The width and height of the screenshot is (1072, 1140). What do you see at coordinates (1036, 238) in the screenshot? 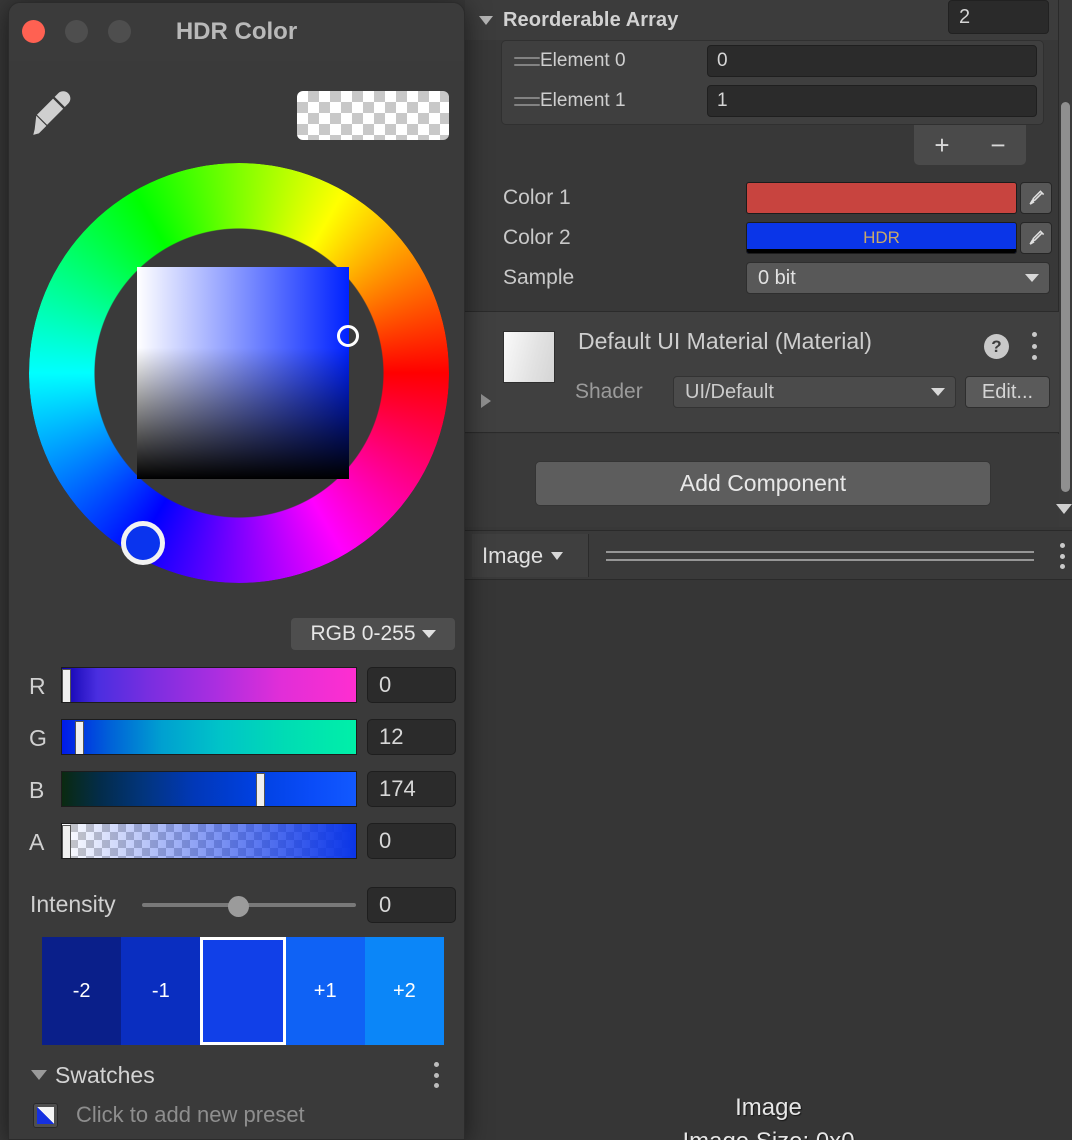
I see `color-2-eyedropper-icon` at bounding box center [1036, 238].